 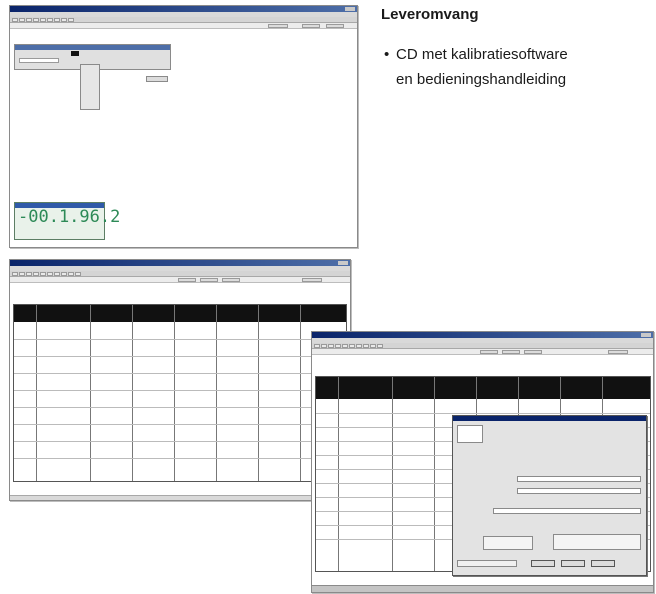 What do you see at coordinates (157, 79) in the screenshot?
I see `window-1-side-button` at bounding box center [157, 79].